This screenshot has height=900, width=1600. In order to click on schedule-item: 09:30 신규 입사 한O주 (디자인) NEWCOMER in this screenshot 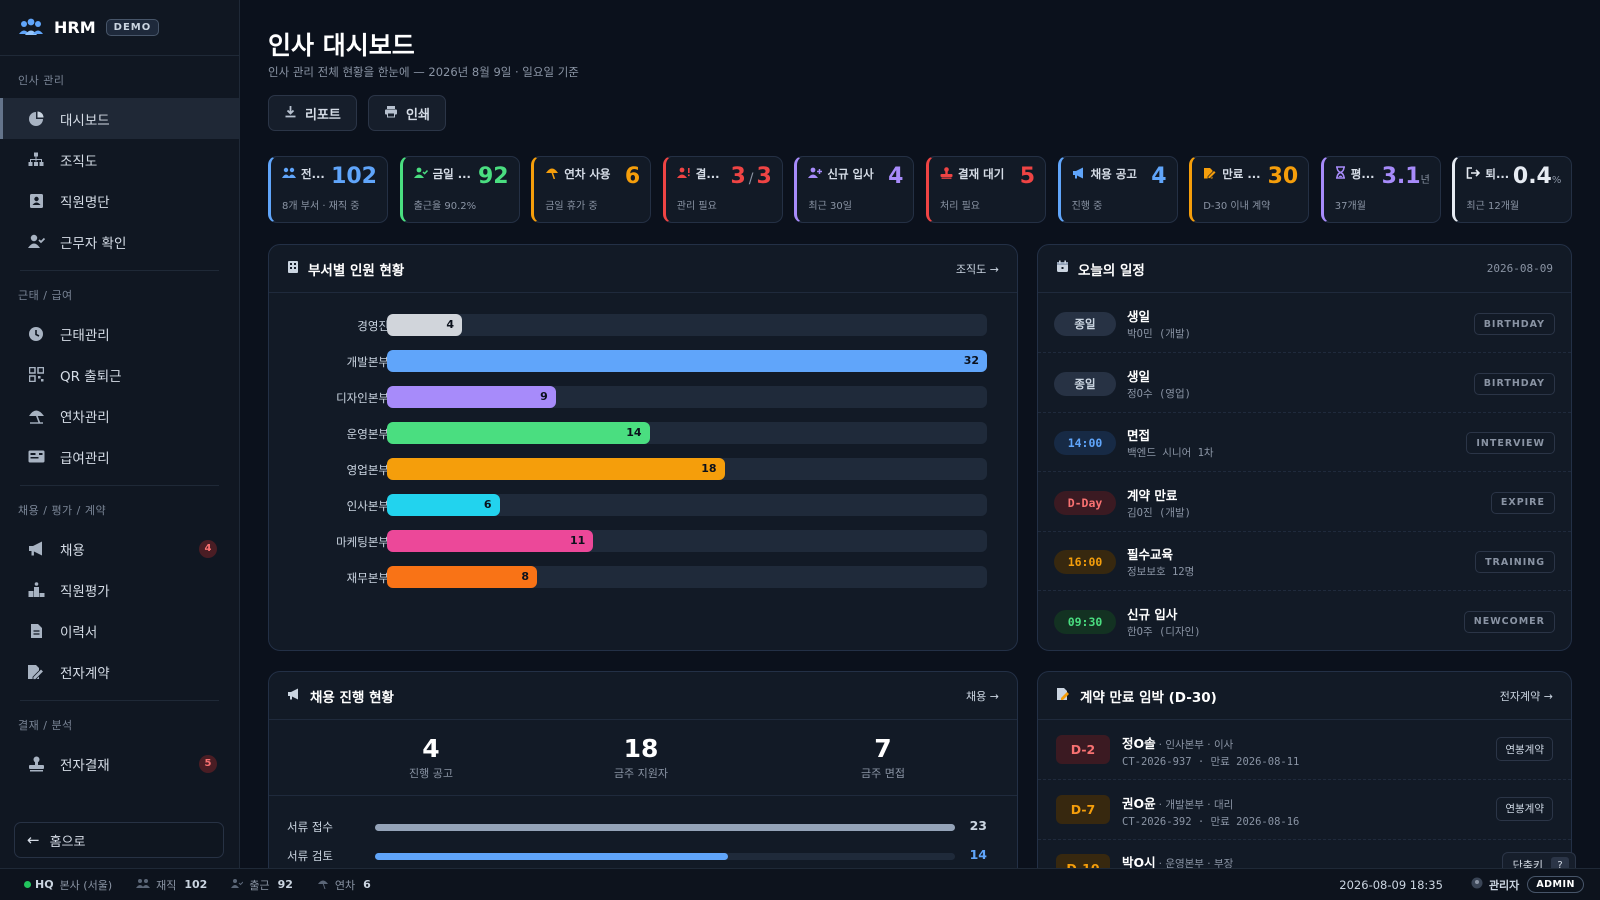, I will do `click(1304, 621)`.